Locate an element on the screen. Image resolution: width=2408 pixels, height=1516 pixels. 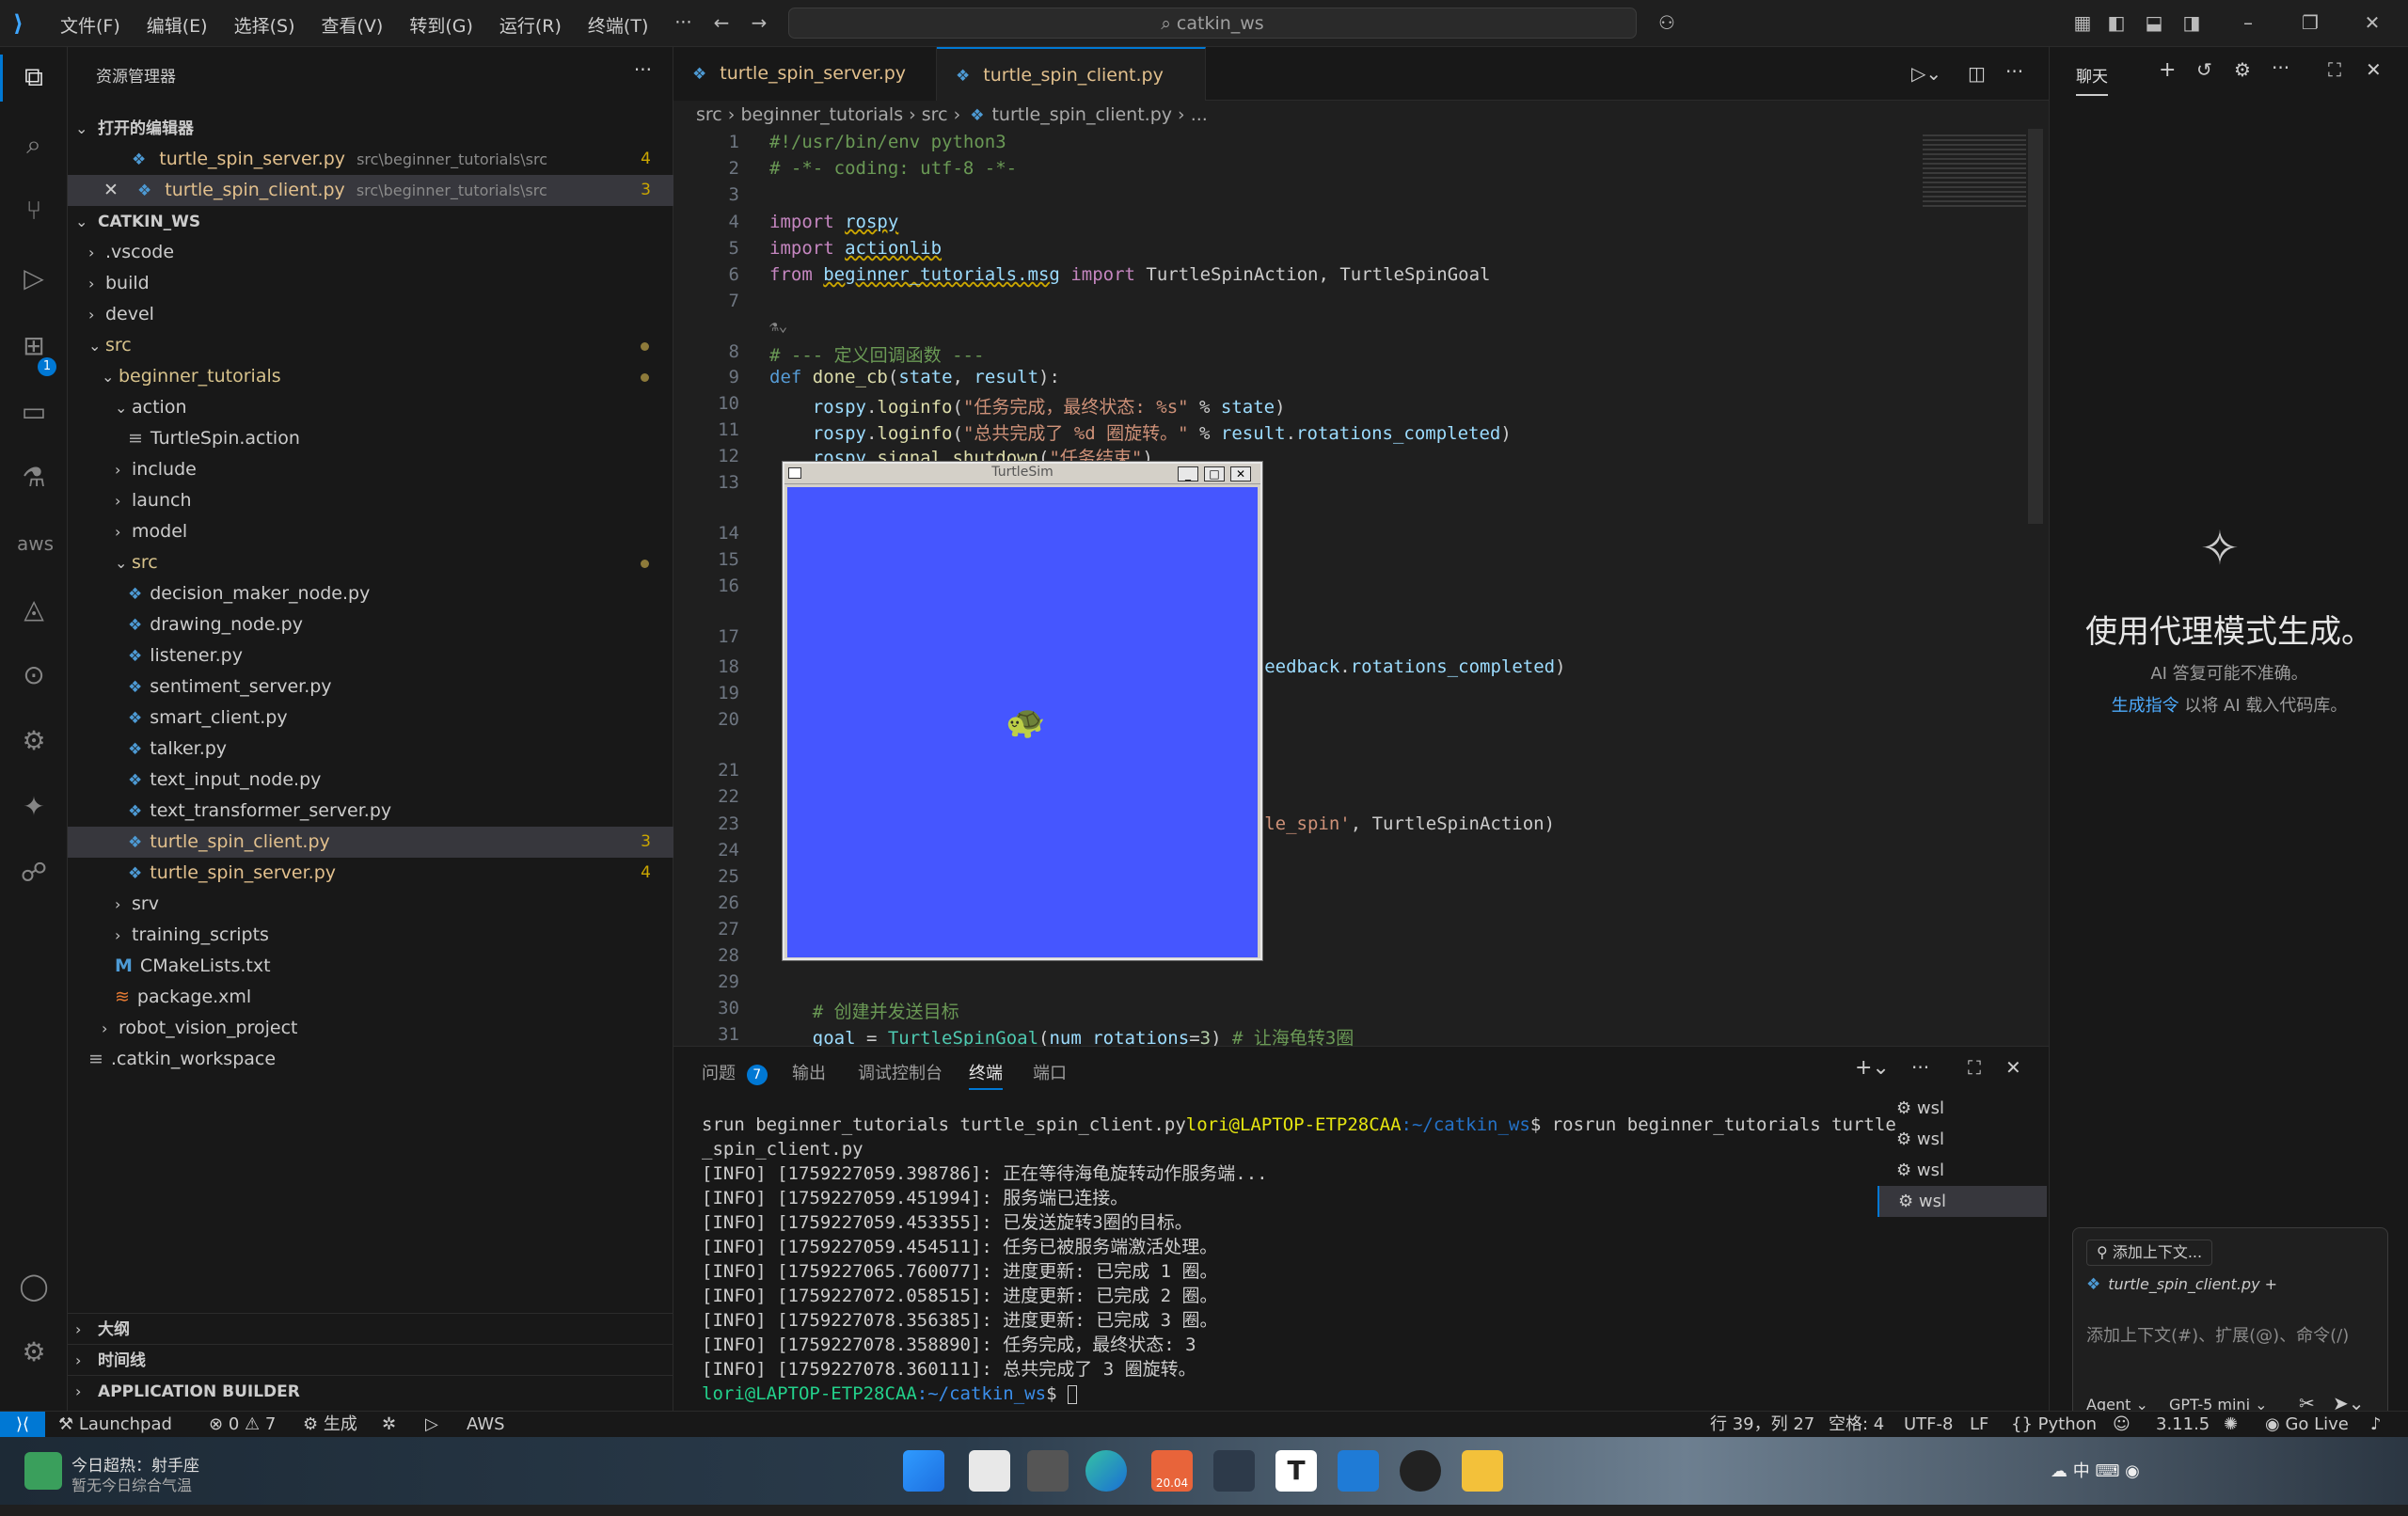
tree-item-include-folder: › include is located at coordinates (371, 469).